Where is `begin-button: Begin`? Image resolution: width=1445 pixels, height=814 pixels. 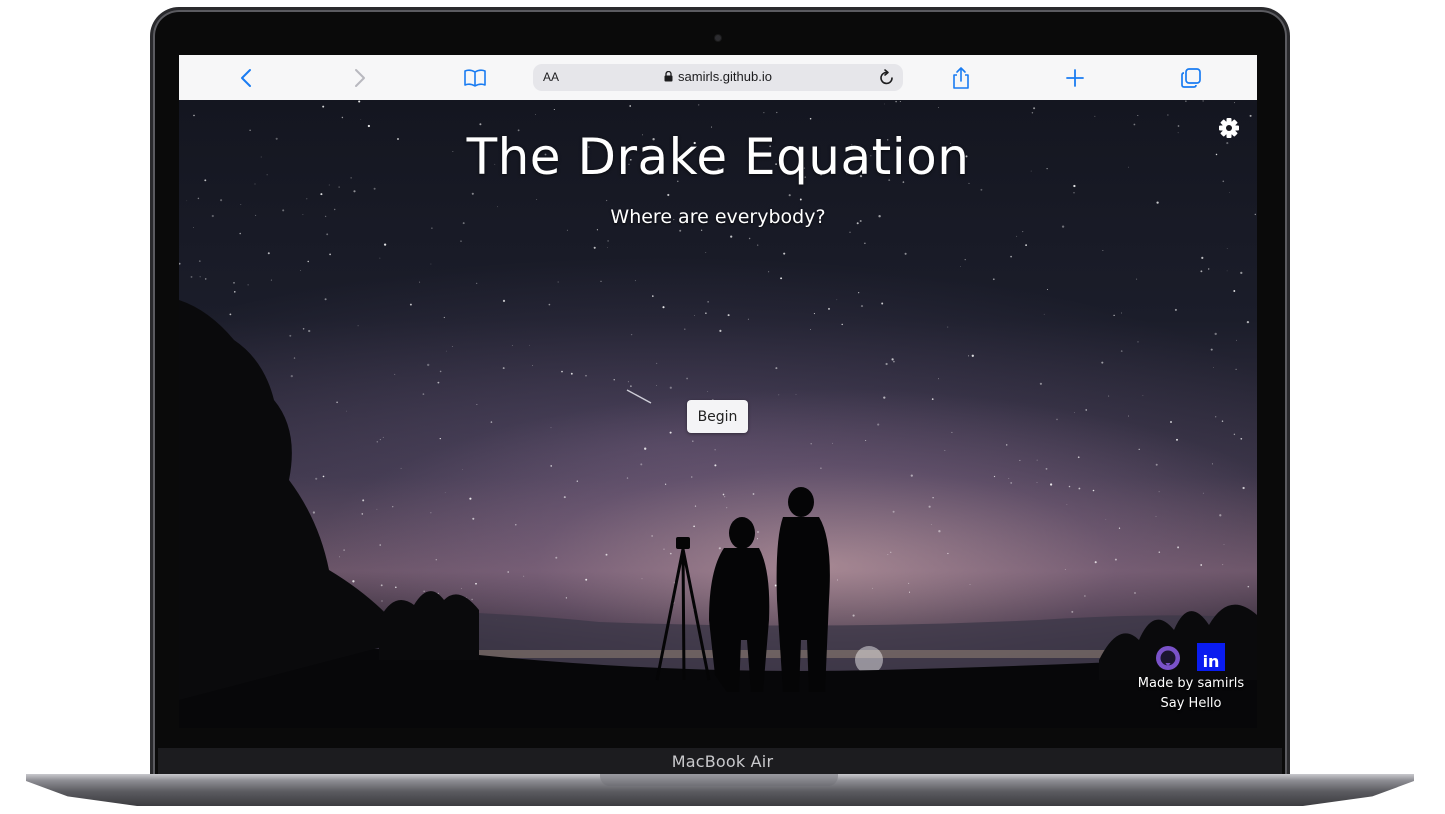 begin-button: Begin is located at coordinates (717, 416).